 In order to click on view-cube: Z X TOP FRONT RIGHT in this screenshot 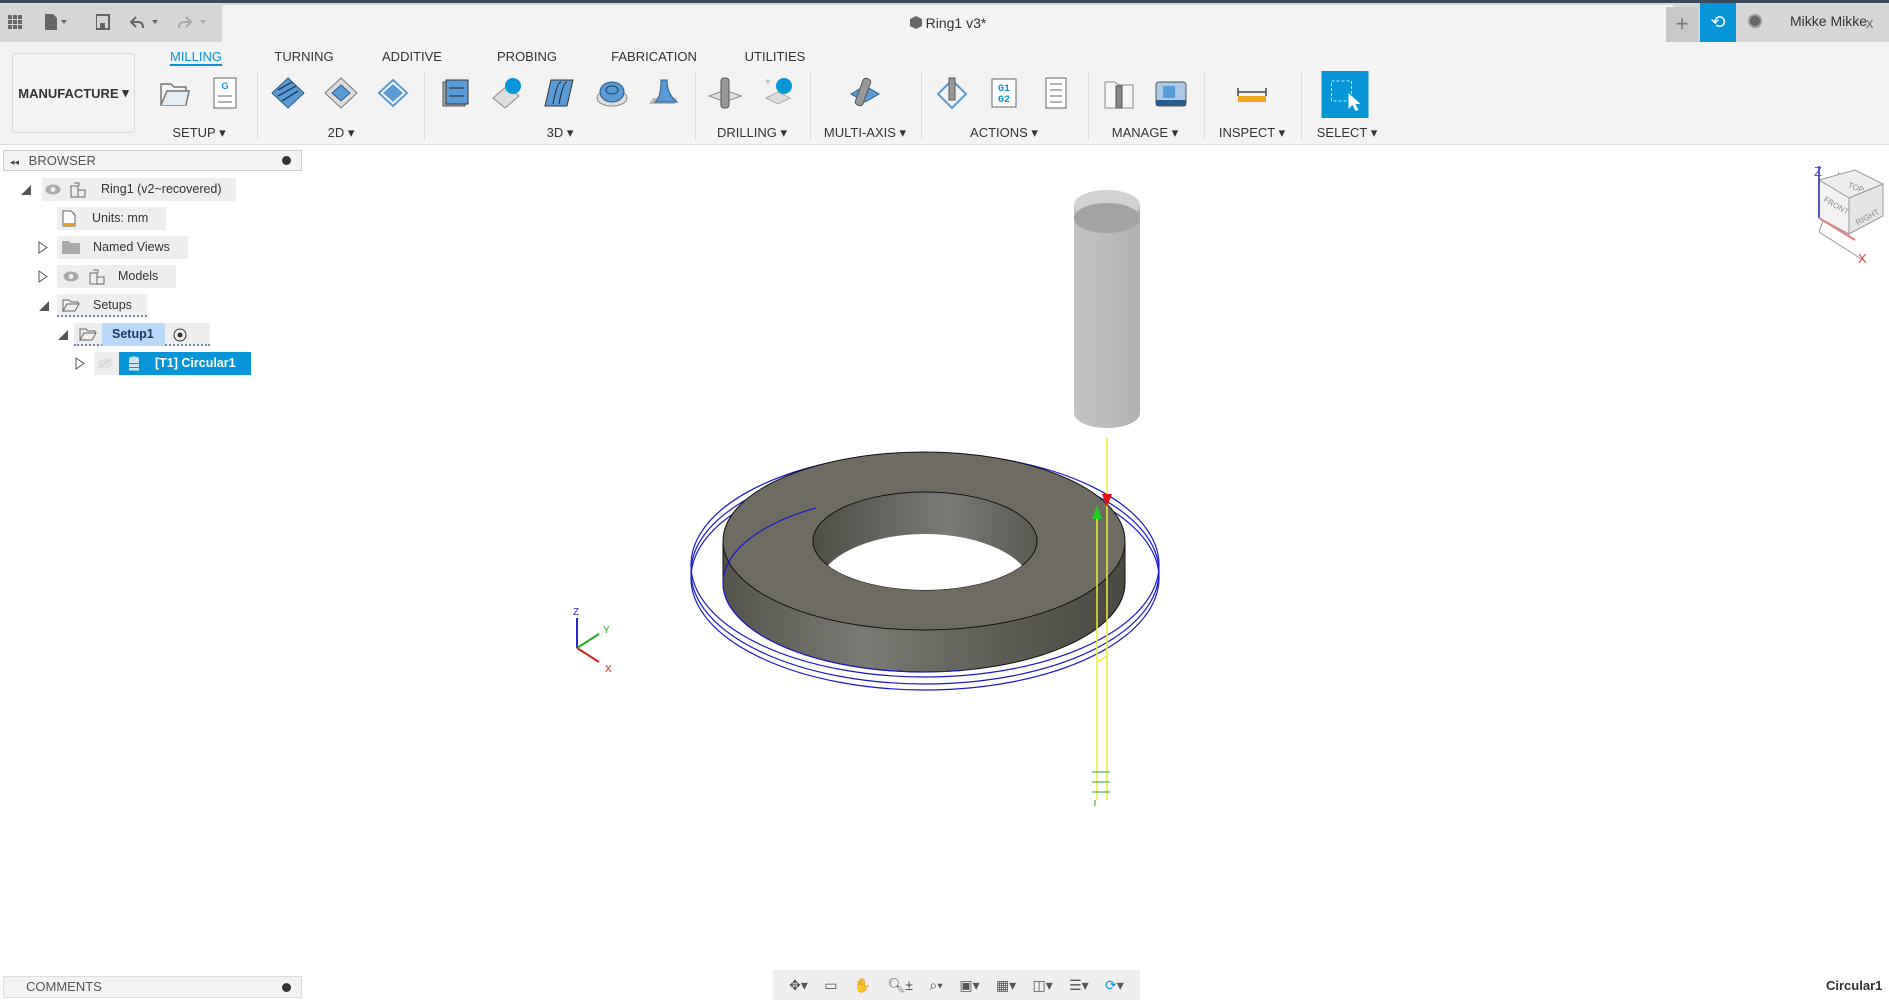, I will do `click(1849, 215)`.